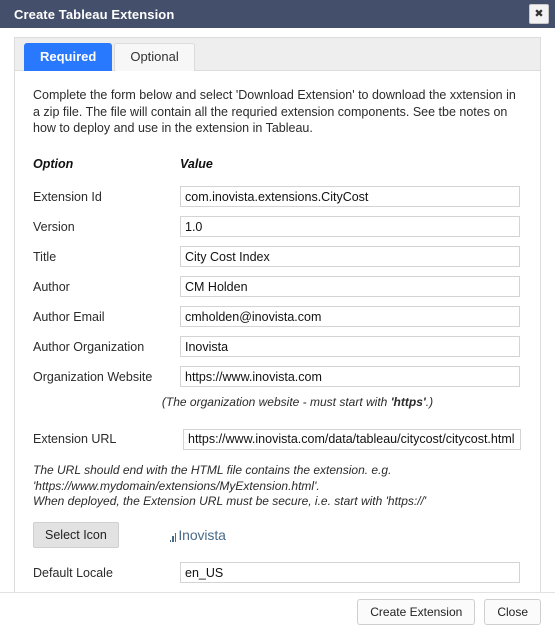 The image size is (555, 630). Describe the element at coordinates (416, 611) in the screenshot. I see `create-extension-button: Create Extension` at that location.